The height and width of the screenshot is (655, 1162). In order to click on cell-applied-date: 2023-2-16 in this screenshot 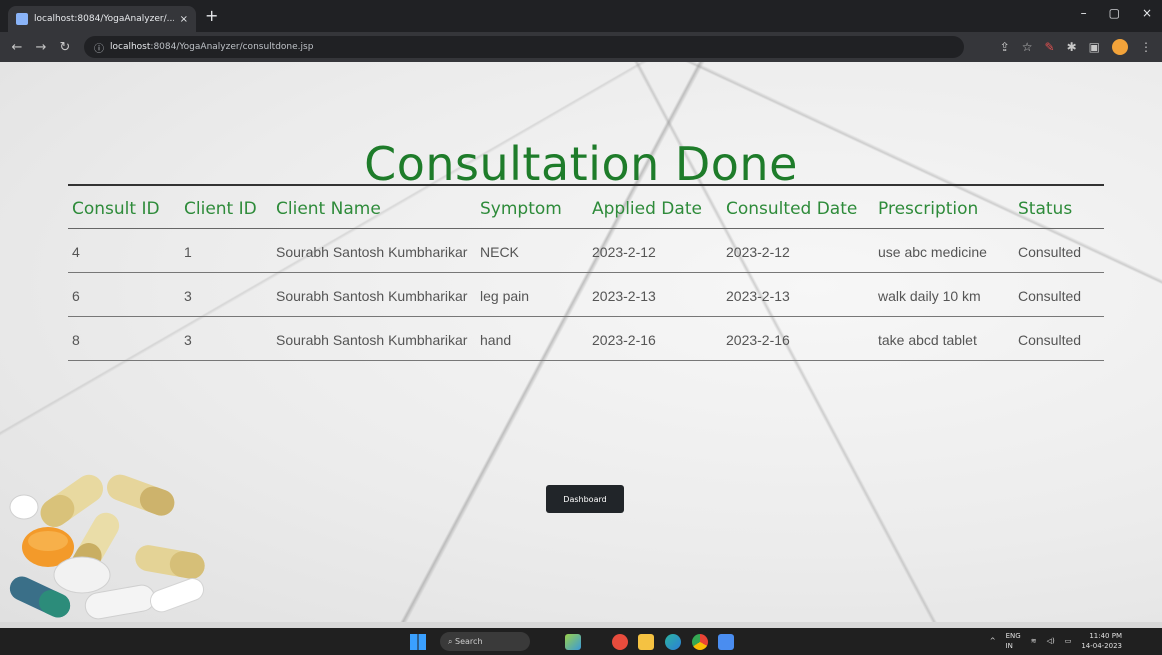, I will do `click(655, 338)`.